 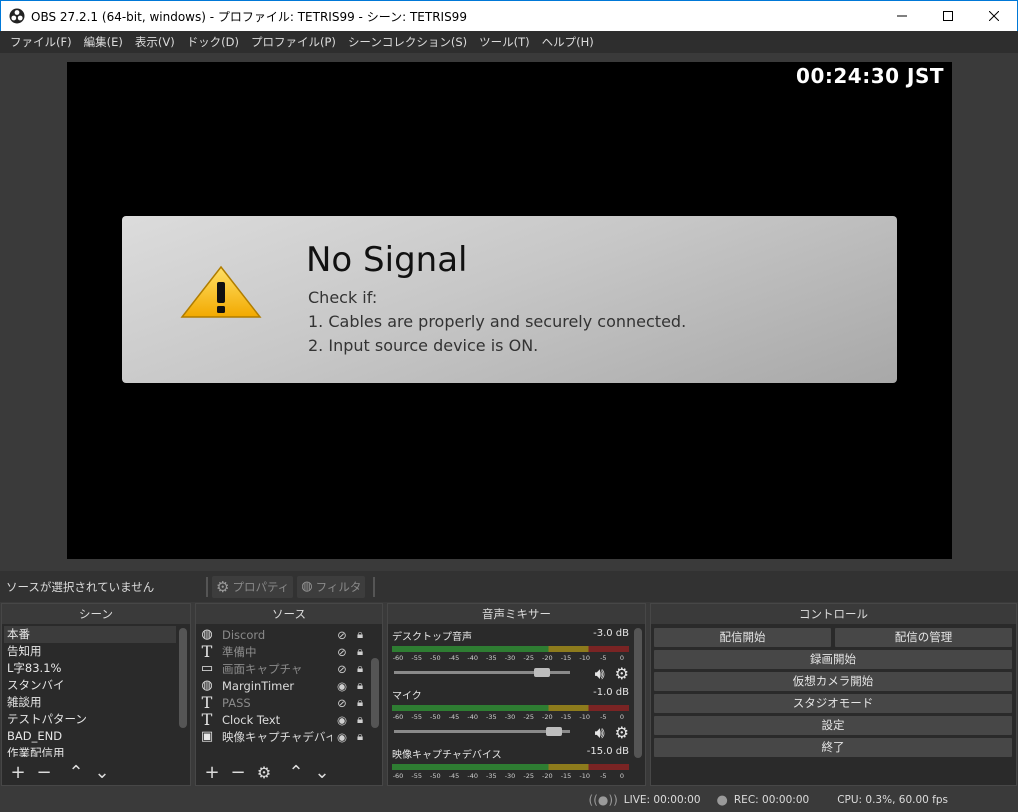 What do you see at coordinates (238, 773) in the screenshot?
I see `remove-source-button: −` at bounding box center [238, 773].